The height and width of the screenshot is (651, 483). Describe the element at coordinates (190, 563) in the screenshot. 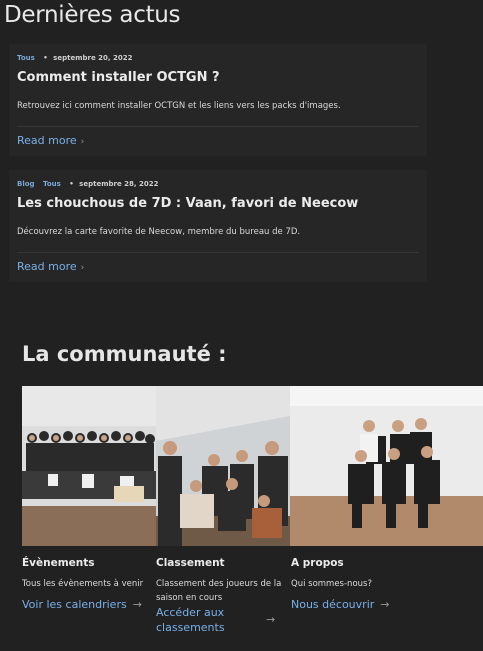

I see `ranking-heading: Classement` at that location.